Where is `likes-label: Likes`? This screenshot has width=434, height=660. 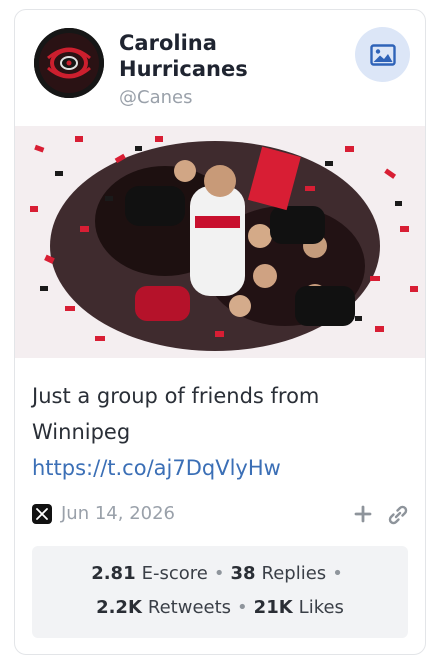
likes-label: Likes is located at coordinates (321, 607).